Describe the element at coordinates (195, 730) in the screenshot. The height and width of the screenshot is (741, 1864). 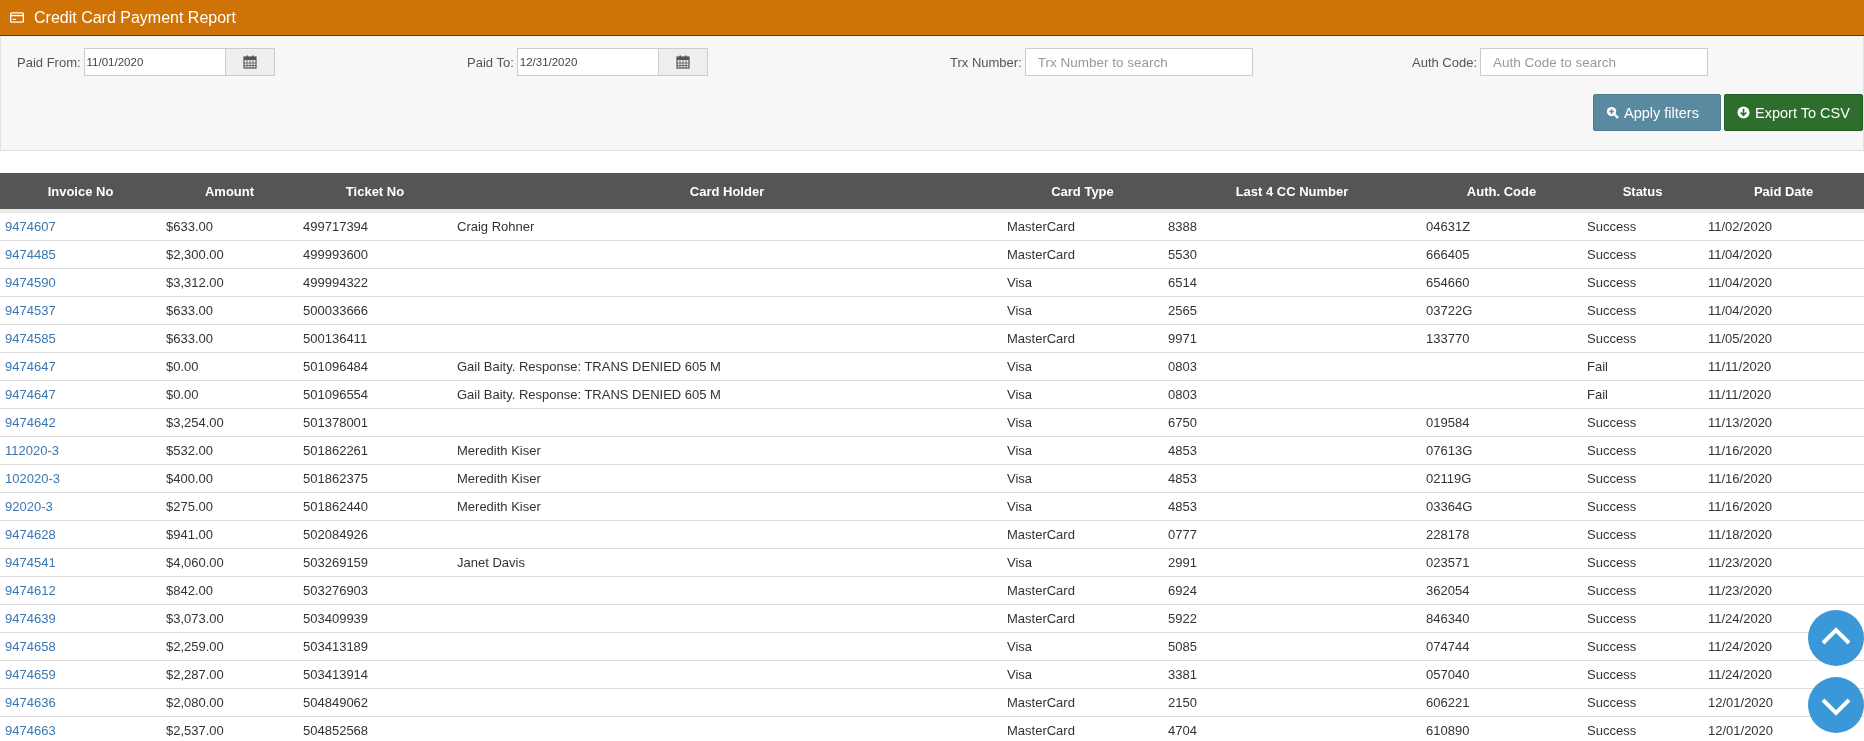
I see `table-cell: $2,537.00` at that location.